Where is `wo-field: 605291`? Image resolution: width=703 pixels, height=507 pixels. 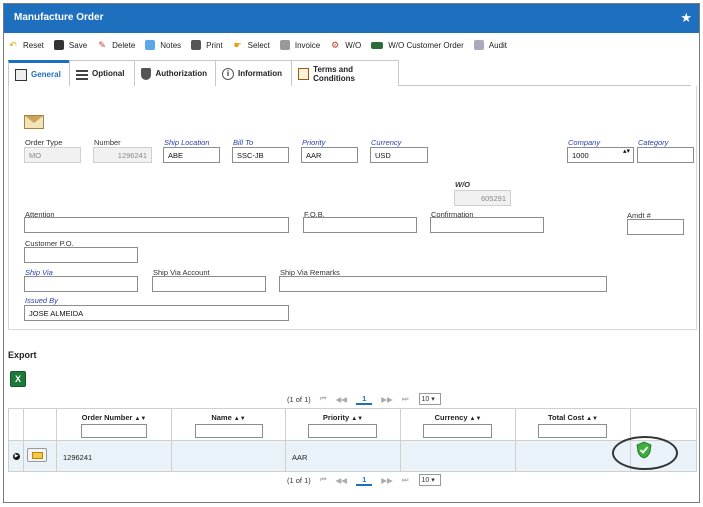 wo-field: 605291 is located at coordinates (482, 198).